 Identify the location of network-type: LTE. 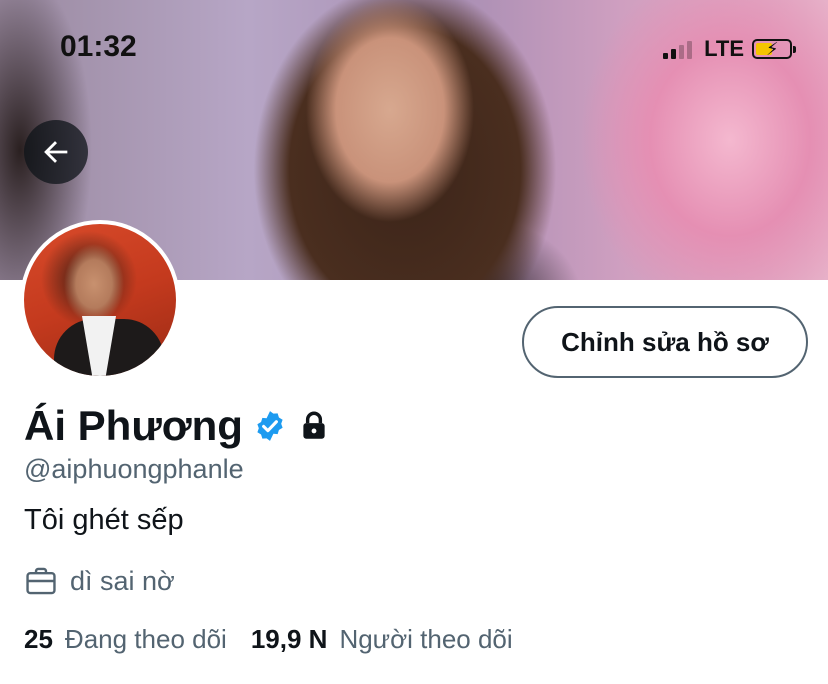
(724, 48).